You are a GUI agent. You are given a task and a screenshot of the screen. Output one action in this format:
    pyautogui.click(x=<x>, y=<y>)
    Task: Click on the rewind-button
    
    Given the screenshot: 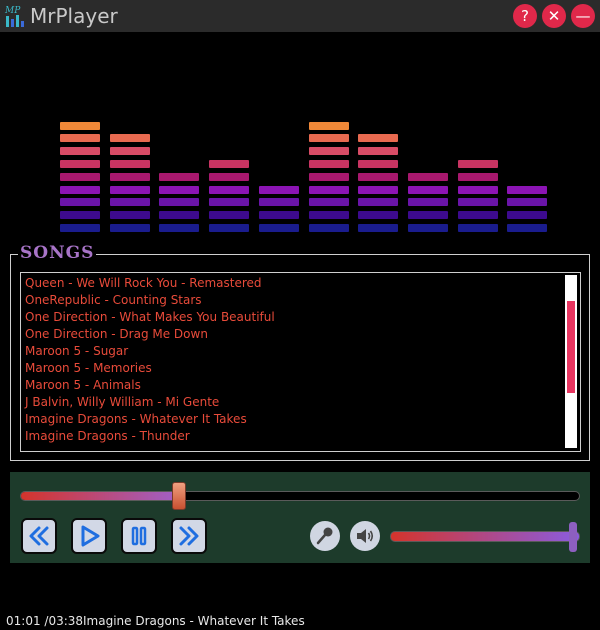 What is the action you would take?
    pyautogui.click(x=39, y=536)
    